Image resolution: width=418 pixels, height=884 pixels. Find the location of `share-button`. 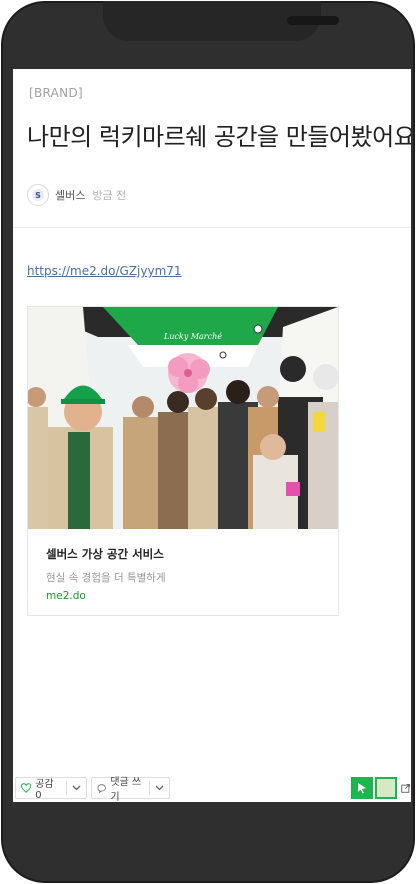

share-button is located at coordinates (406, 788).